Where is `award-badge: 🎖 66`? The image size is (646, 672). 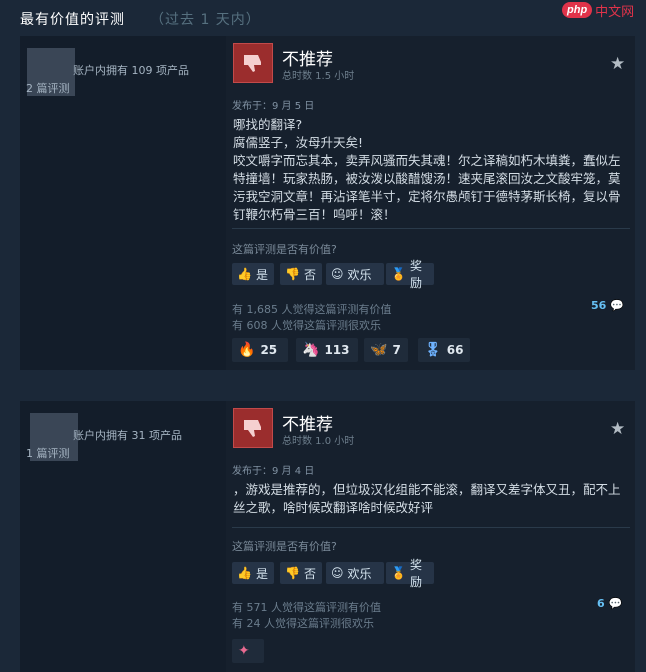 award-badge: 🎖 66 is located at coordinates (444, 350).